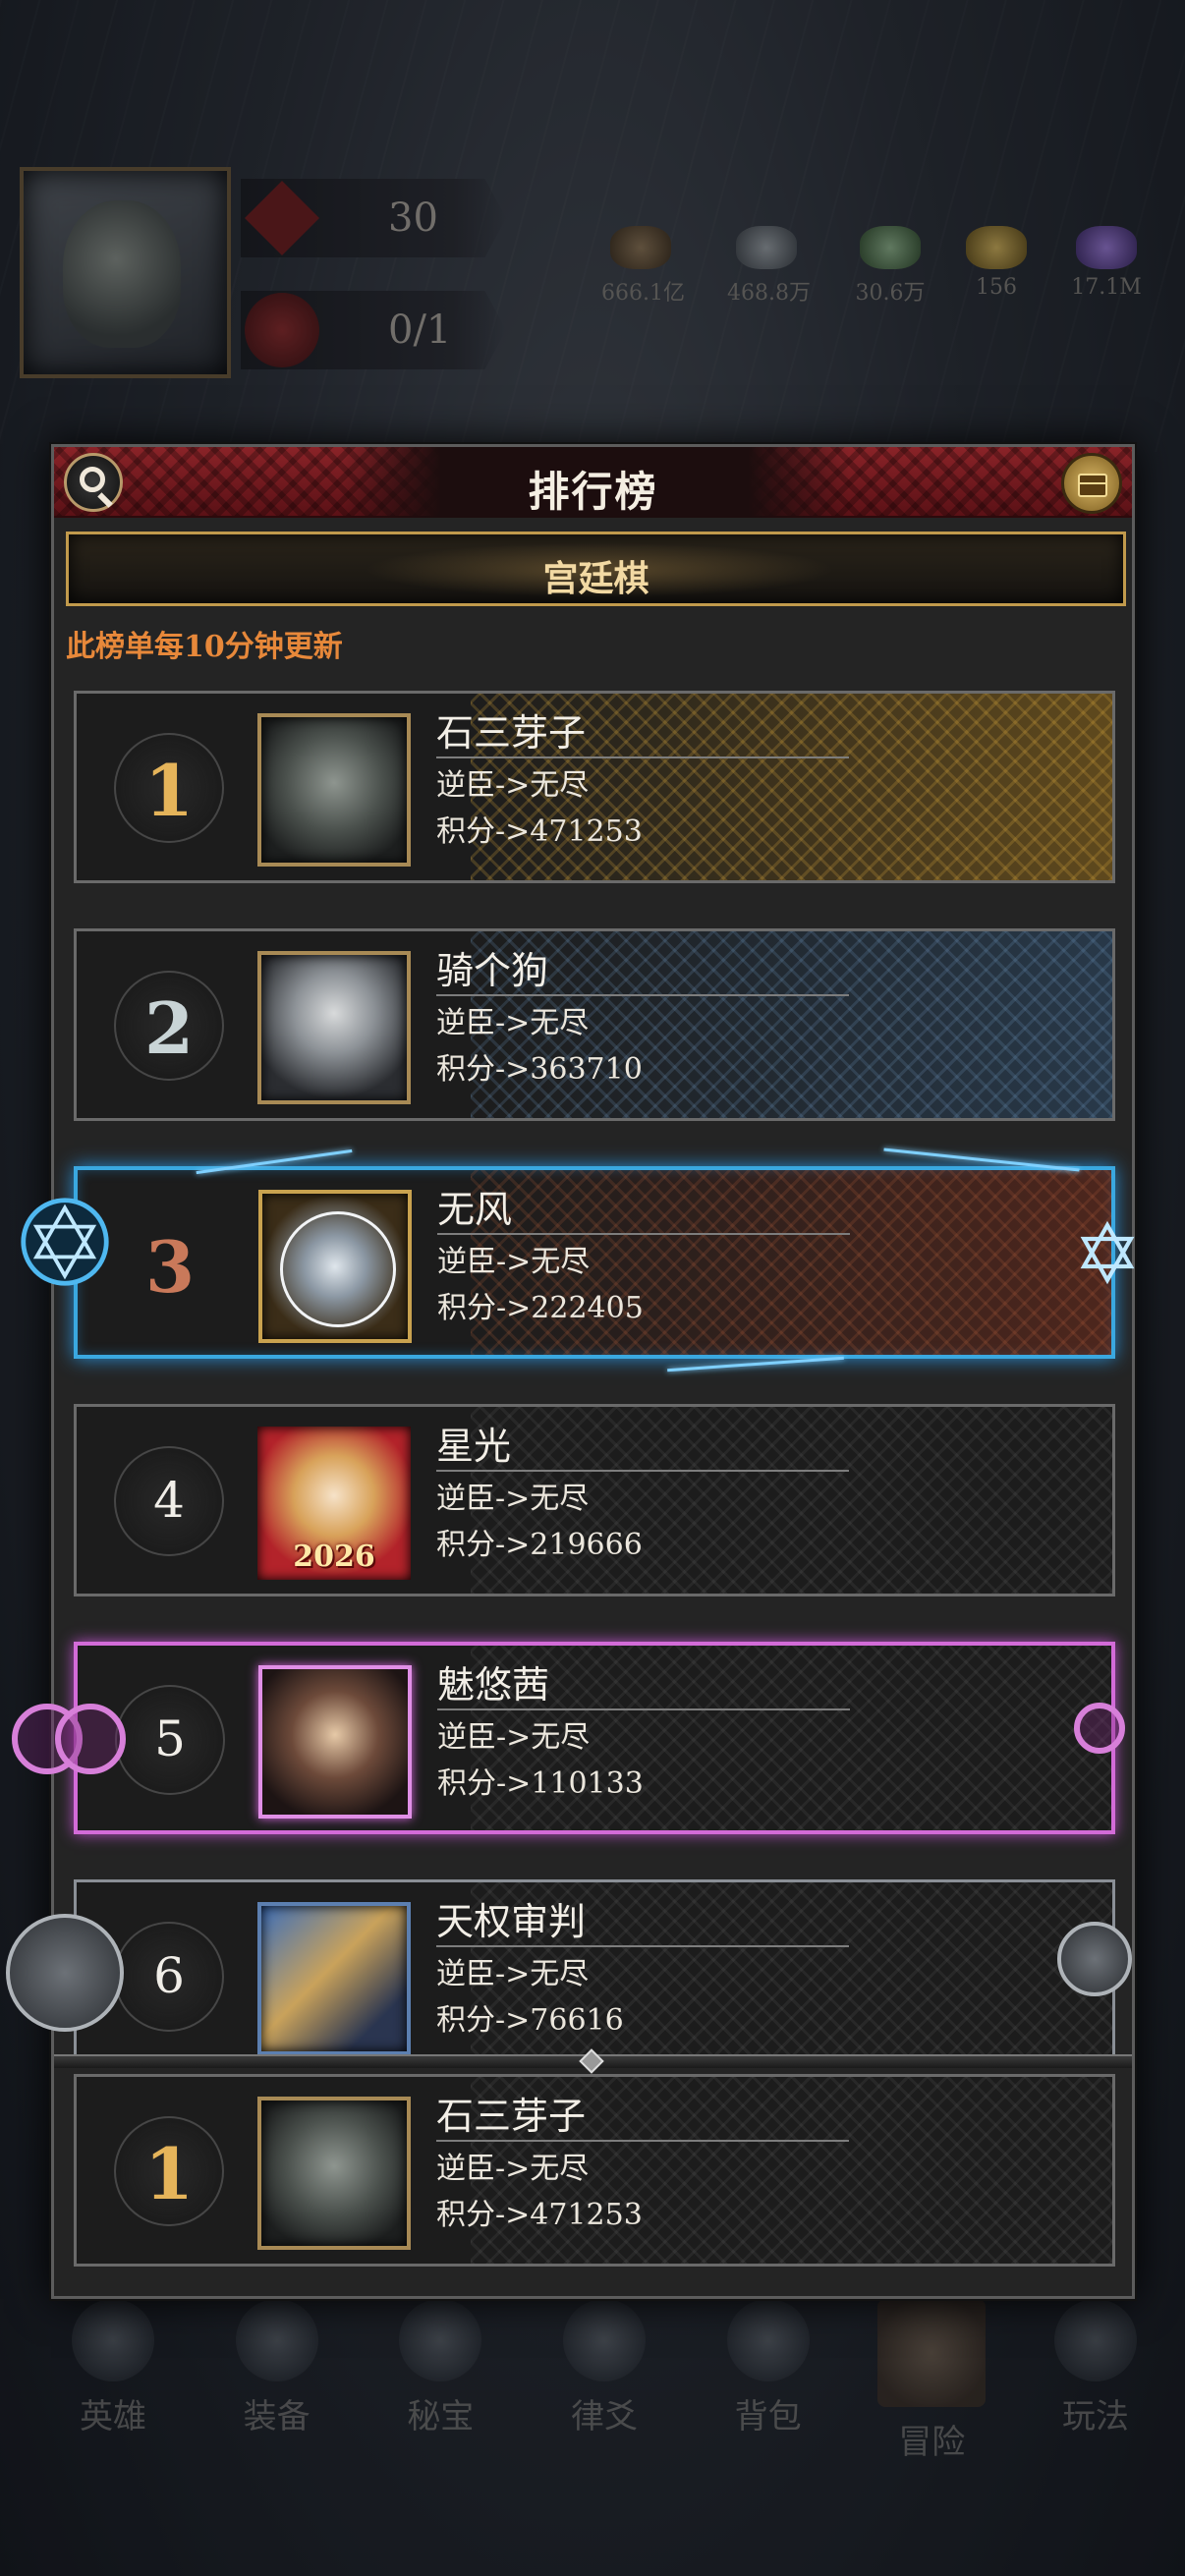 This screenshot has width=1185, height=2576. I want to click on tab-court-chess: 宫廷棋, so click(596, 569).